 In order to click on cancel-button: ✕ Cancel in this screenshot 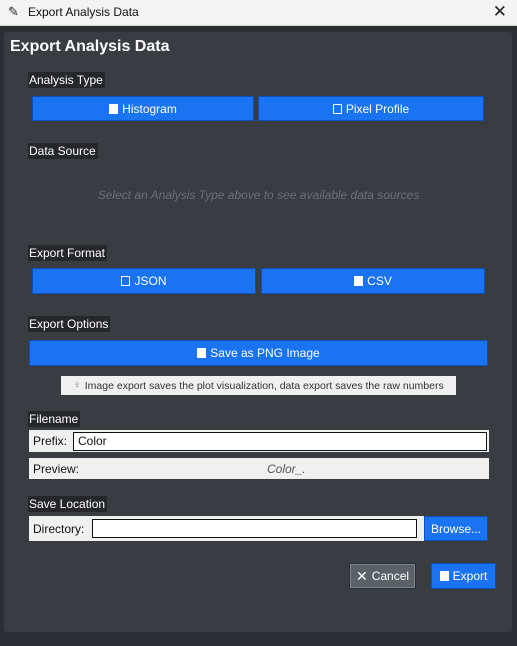, I will do `click(382, 576)`.